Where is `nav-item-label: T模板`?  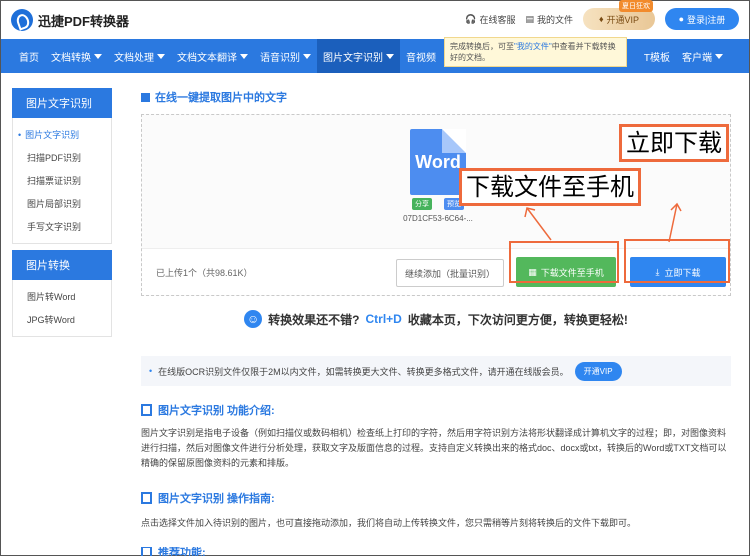
nav-item-label: T模板 is located at coordinates (656, 58).